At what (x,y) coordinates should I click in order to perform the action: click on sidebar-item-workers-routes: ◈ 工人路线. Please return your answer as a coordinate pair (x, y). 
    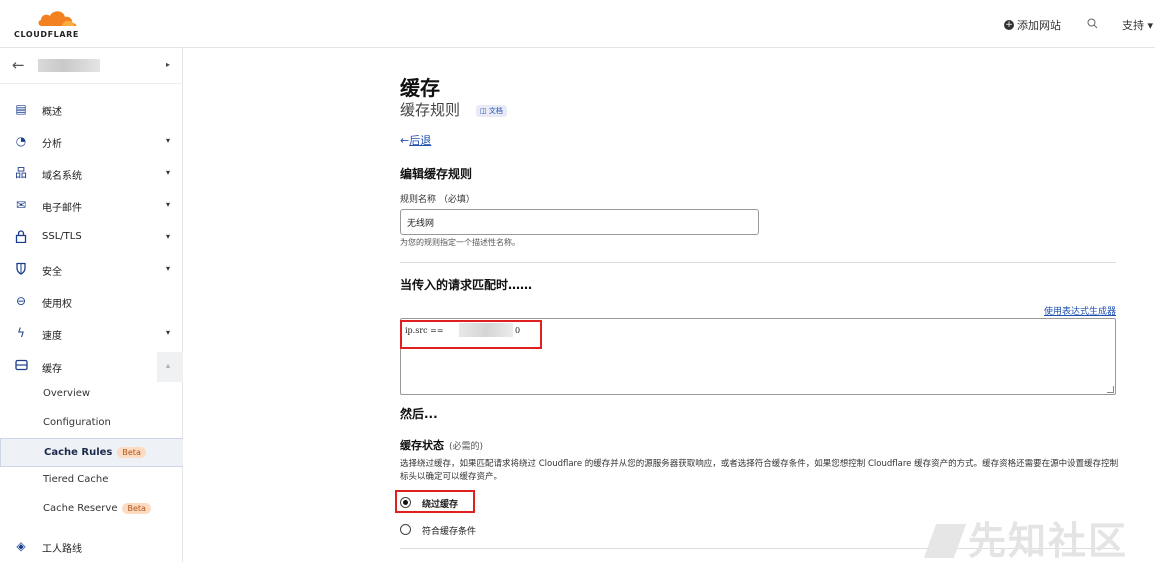
    Looking at the image, I should click on (91, 547).